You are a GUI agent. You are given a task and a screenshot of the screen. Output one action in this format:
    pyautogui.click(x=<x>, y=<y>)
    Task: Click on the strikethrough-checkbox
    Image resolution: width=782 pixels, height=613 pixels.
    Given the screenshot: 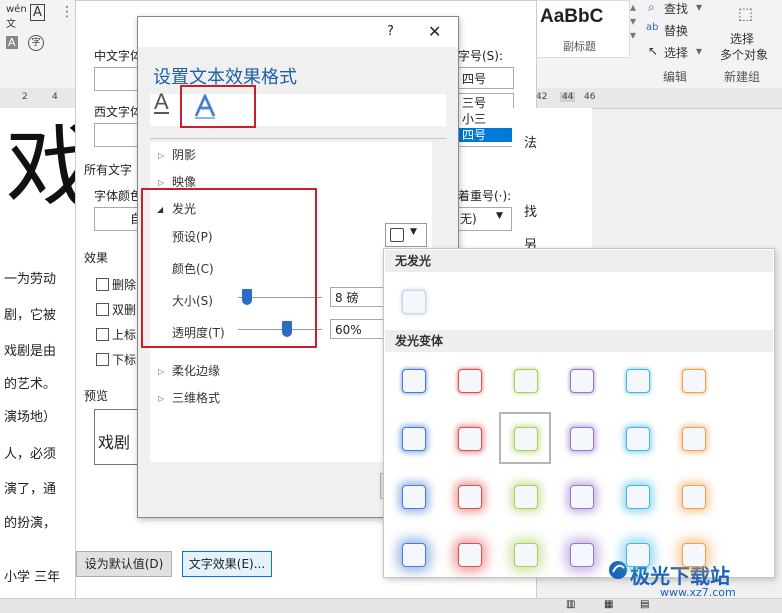 What is the action you would take?
    pyautogui.click(x=102, y=284)
    